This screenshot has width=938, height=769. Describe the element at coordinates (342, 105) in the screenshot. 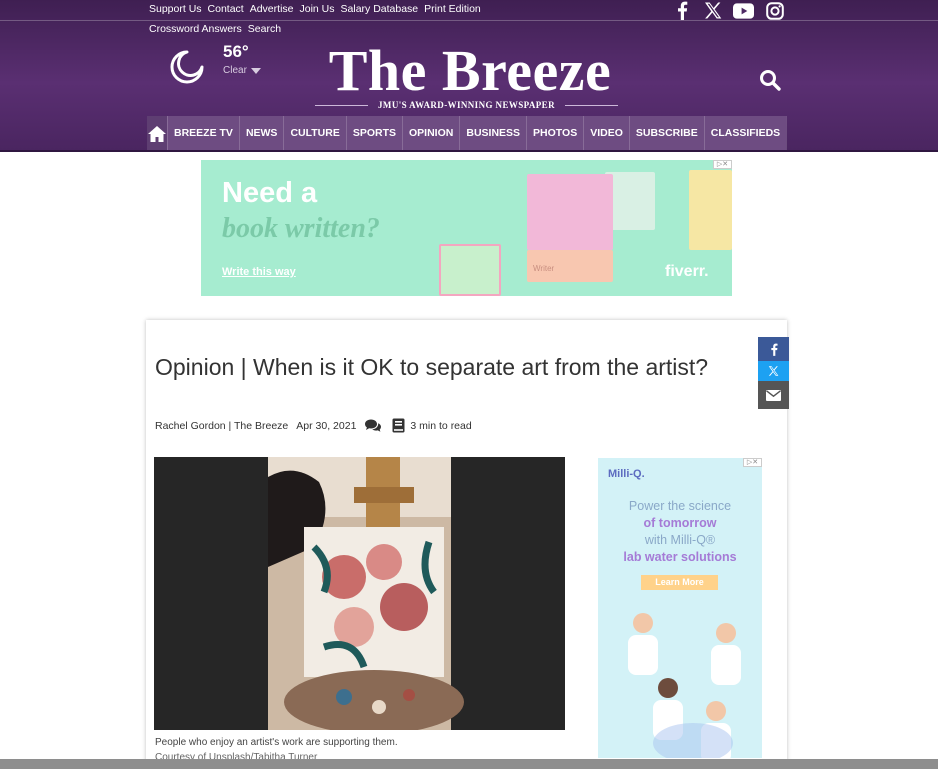

I see `tagline-rule-left` at that location.